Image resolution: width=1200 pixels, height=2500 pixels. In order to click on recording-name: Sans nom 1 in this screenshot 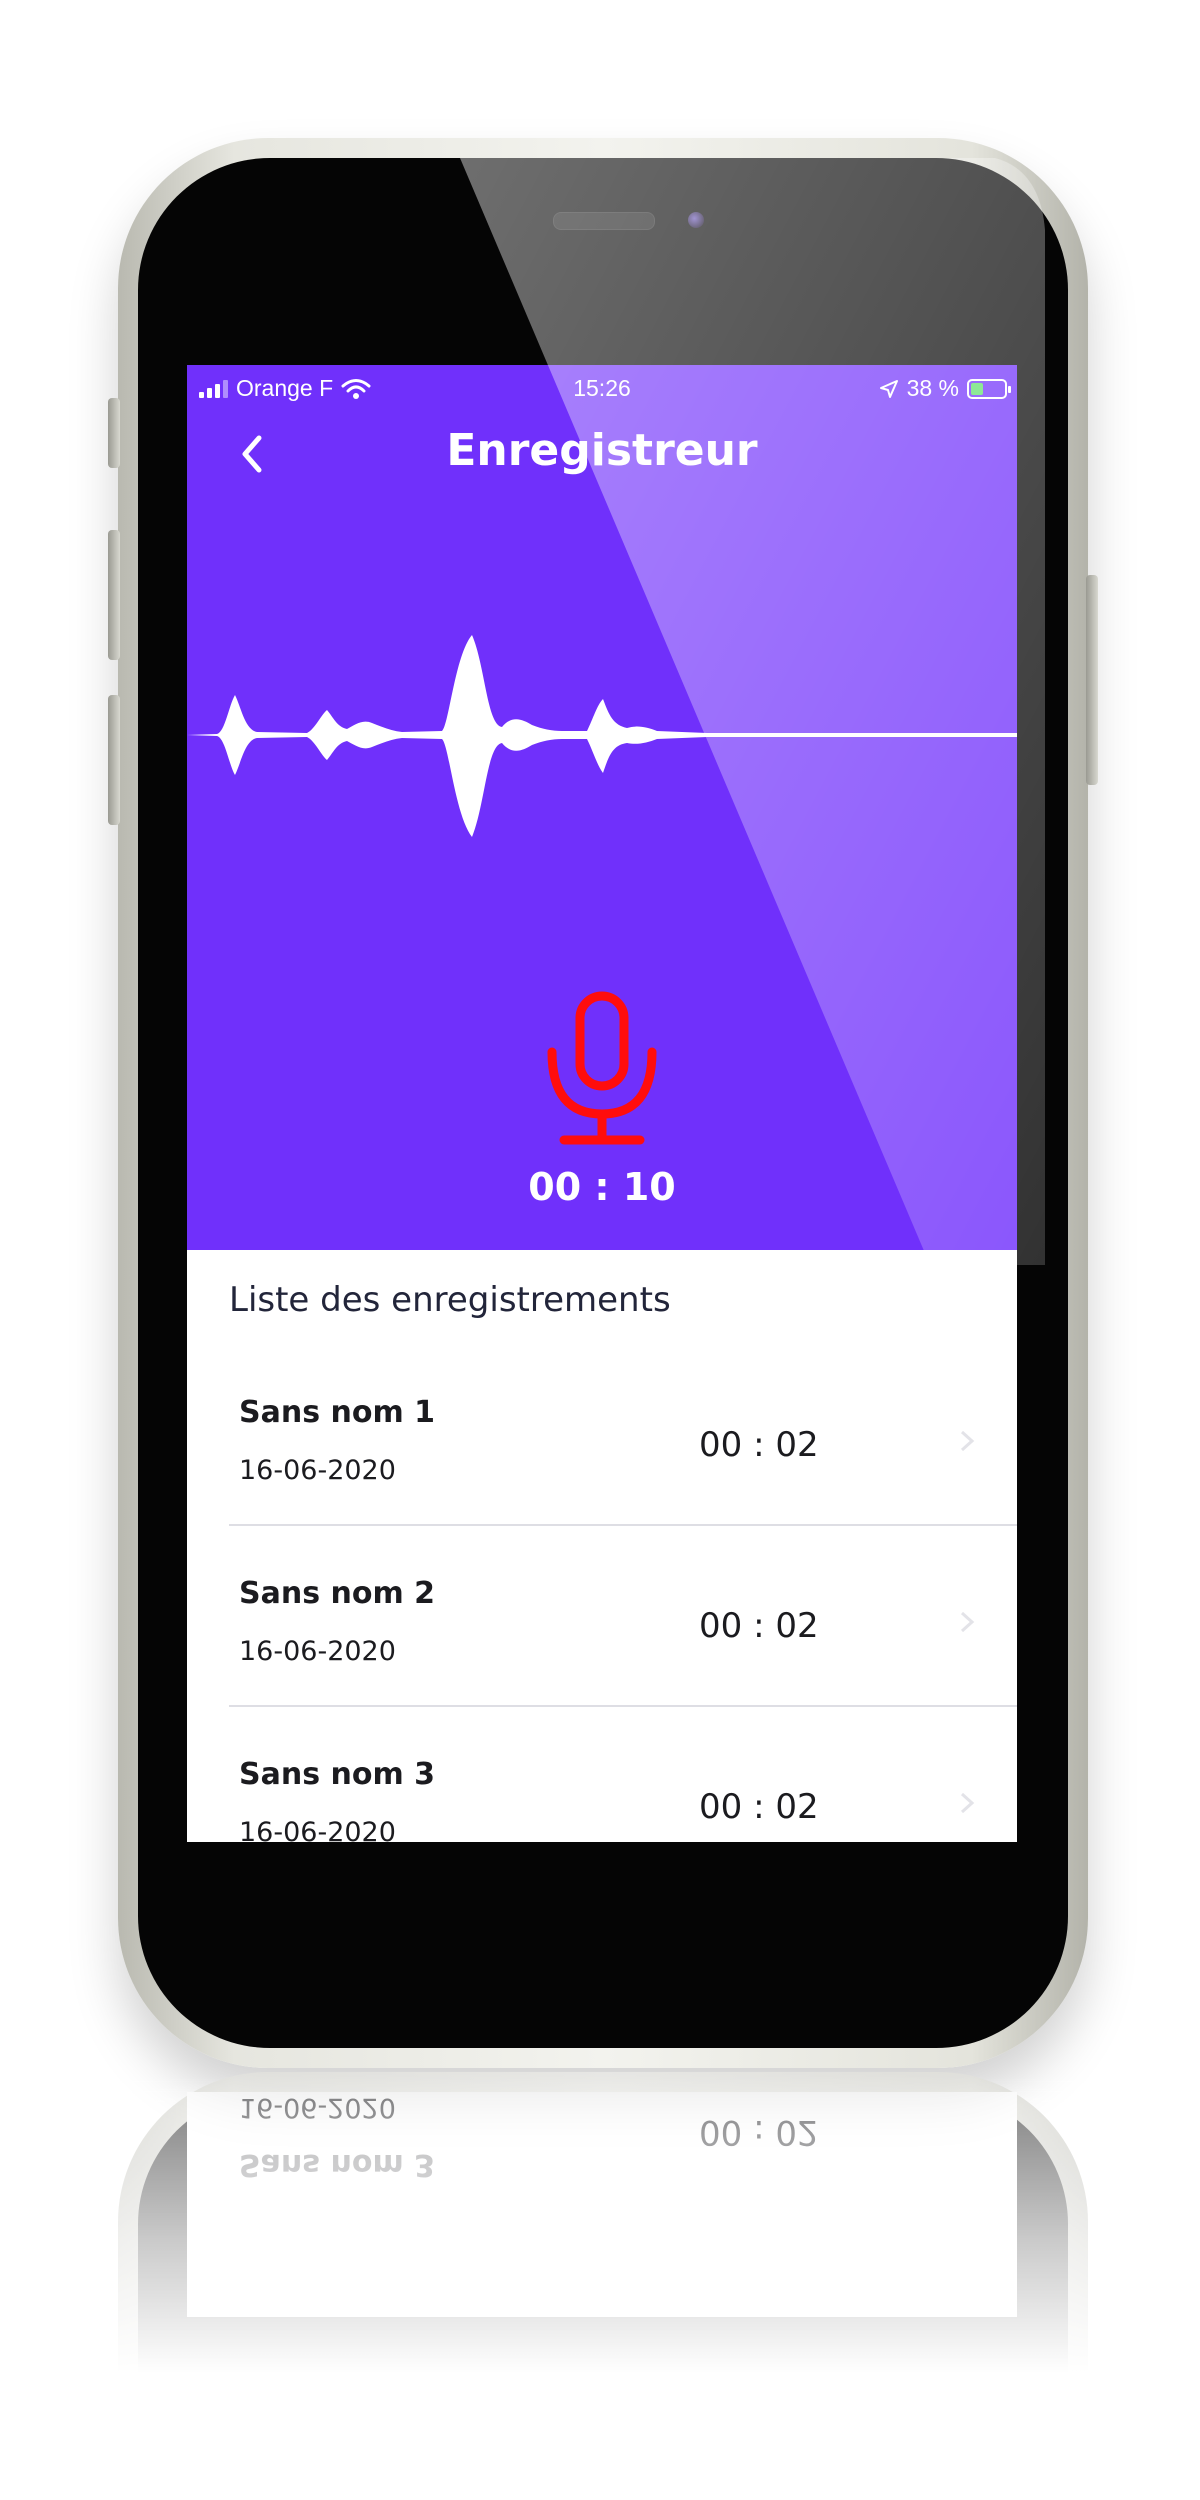, I will do `click(337, 1412)`.